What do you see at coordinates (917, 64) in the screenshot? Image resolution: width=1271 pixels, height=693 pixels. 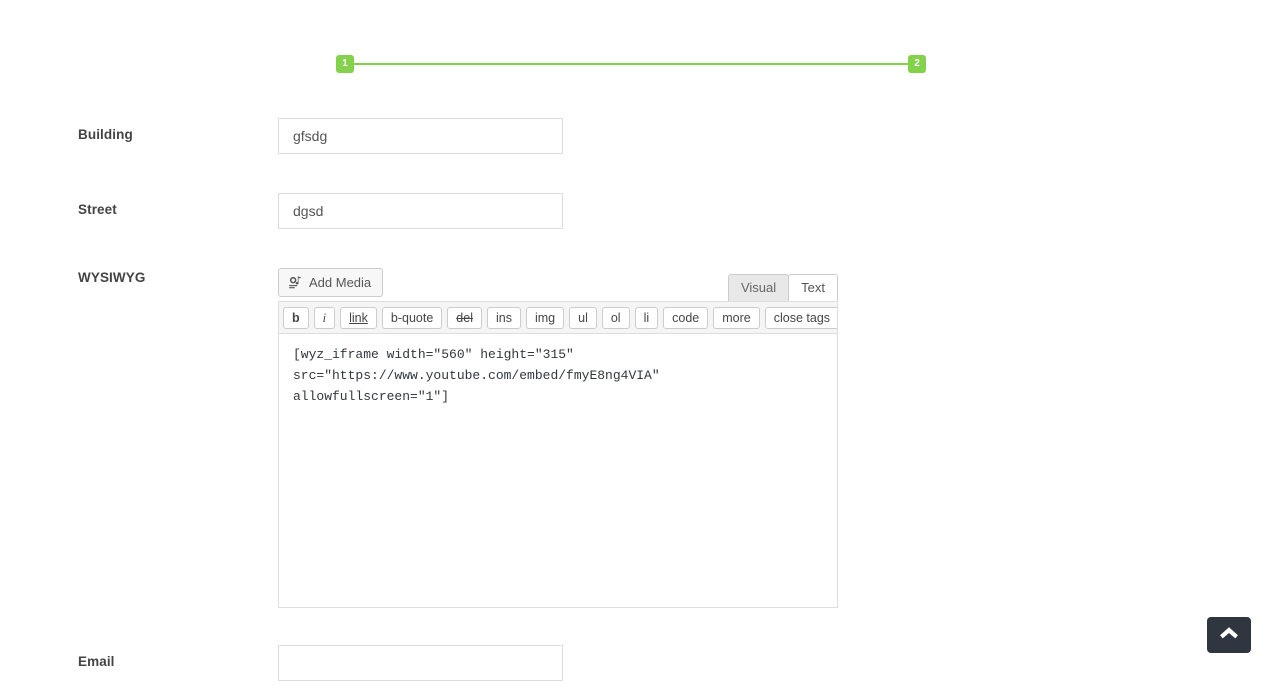 I see `step-indicator-2: 2` at bounding box center [917, 64].